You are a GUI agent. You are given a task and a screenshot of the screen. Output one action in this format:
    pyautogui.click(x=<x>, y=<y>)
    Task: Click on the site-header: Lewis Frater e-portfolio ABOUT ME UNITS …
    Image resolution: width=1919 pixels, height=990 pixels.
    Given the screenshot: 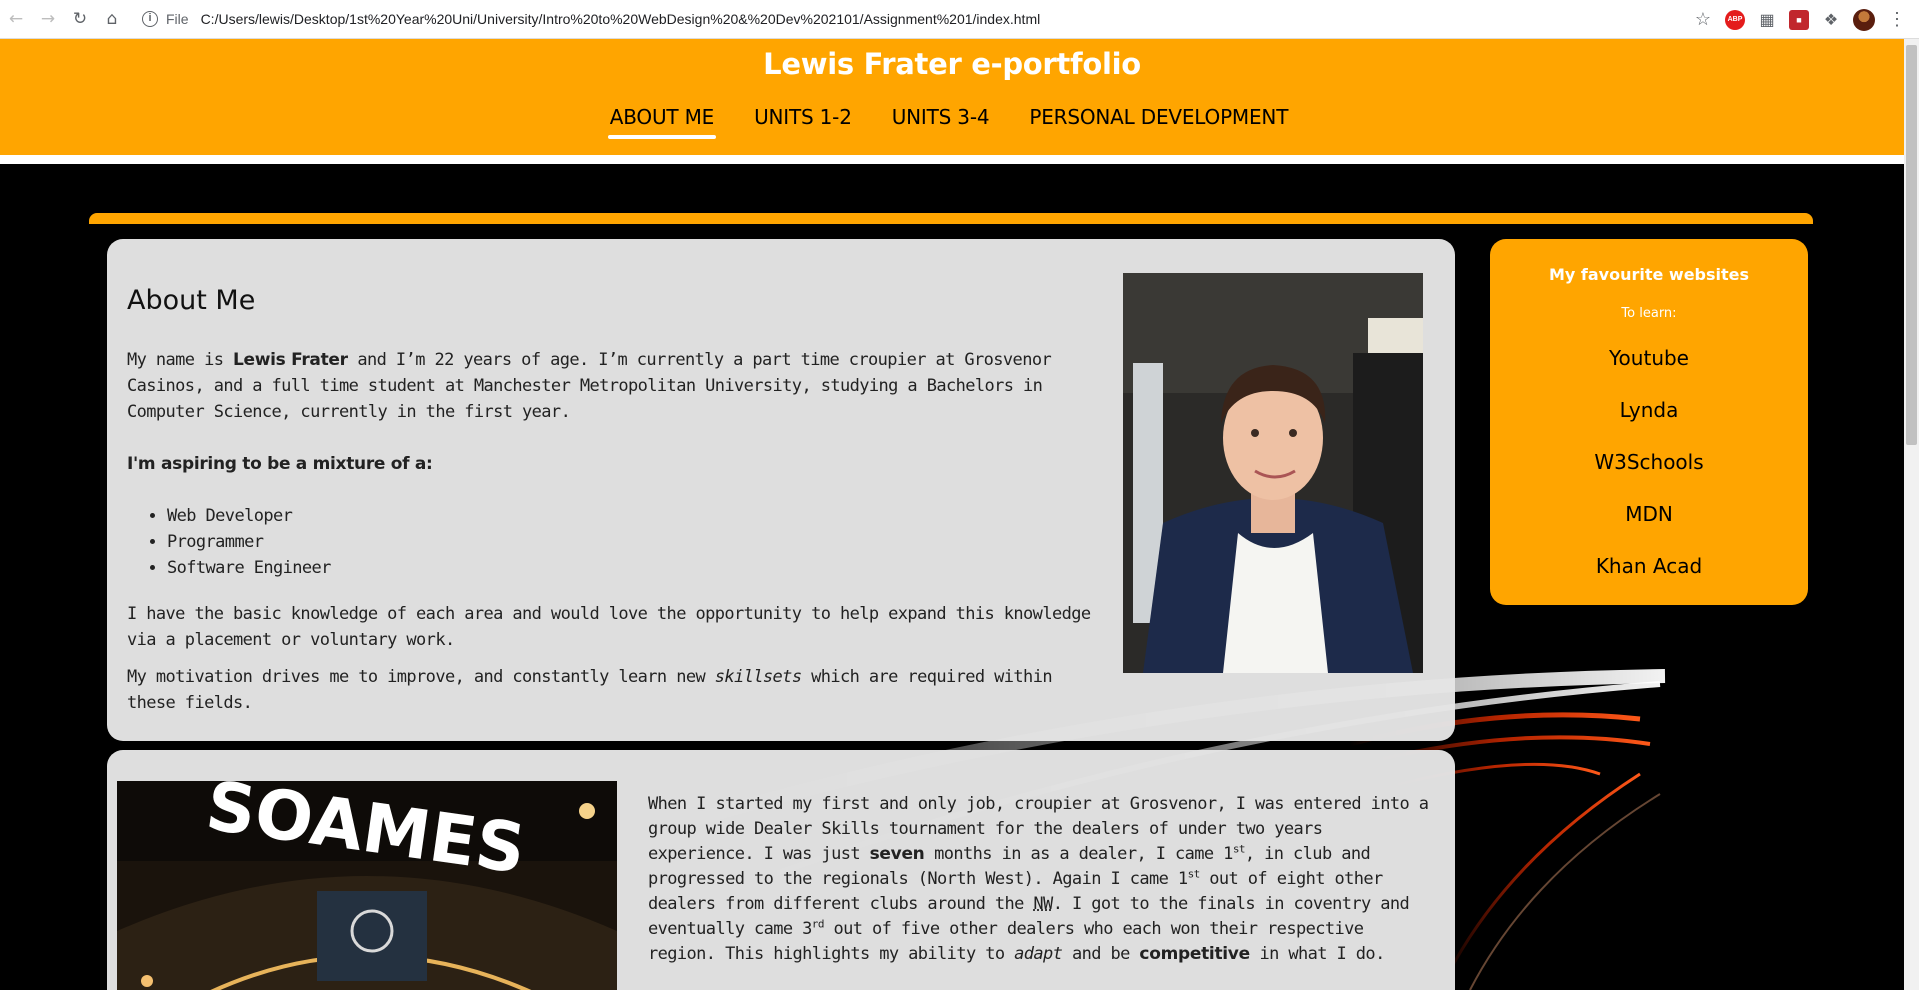 What is the action you would take?
    pyautogui.click(x=952, y=97)
    